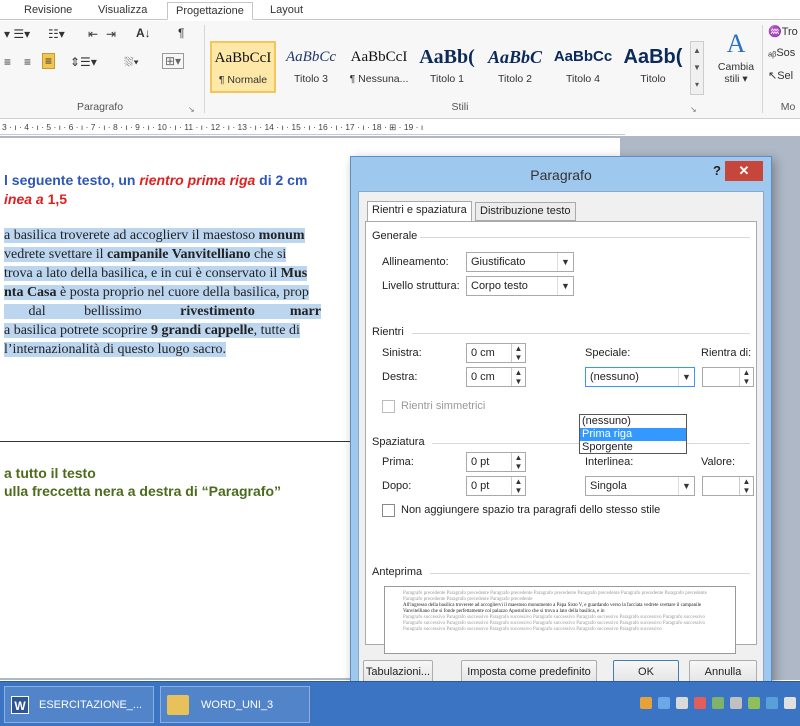 The image size is (800, 726). I want to click on style-sample: AaBb(, so click(447, 57).